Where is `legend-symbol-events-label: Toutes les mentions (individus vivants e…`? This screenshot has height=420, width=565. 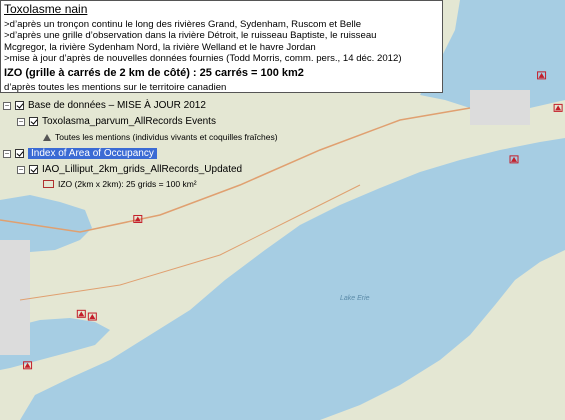 legend-symbol-events-label: Toutes les mentions (individus vivants e… is located at coordinates (166, 137).